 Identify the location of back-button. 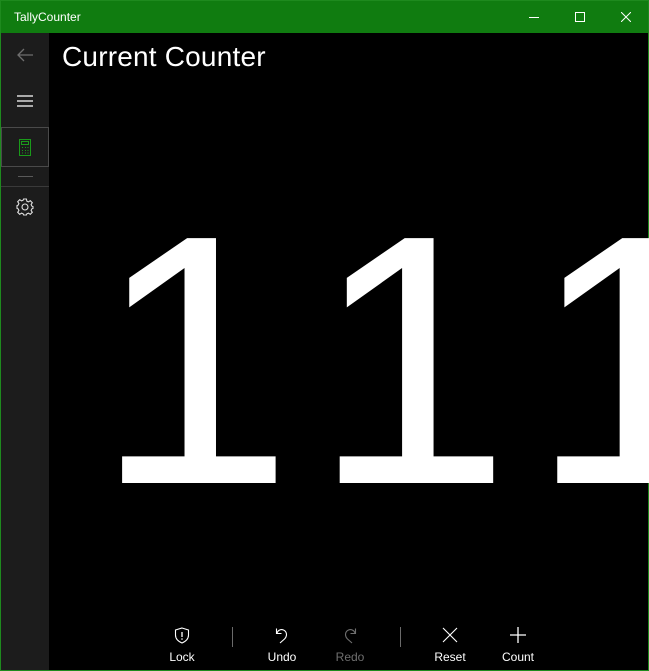
(25, 55).